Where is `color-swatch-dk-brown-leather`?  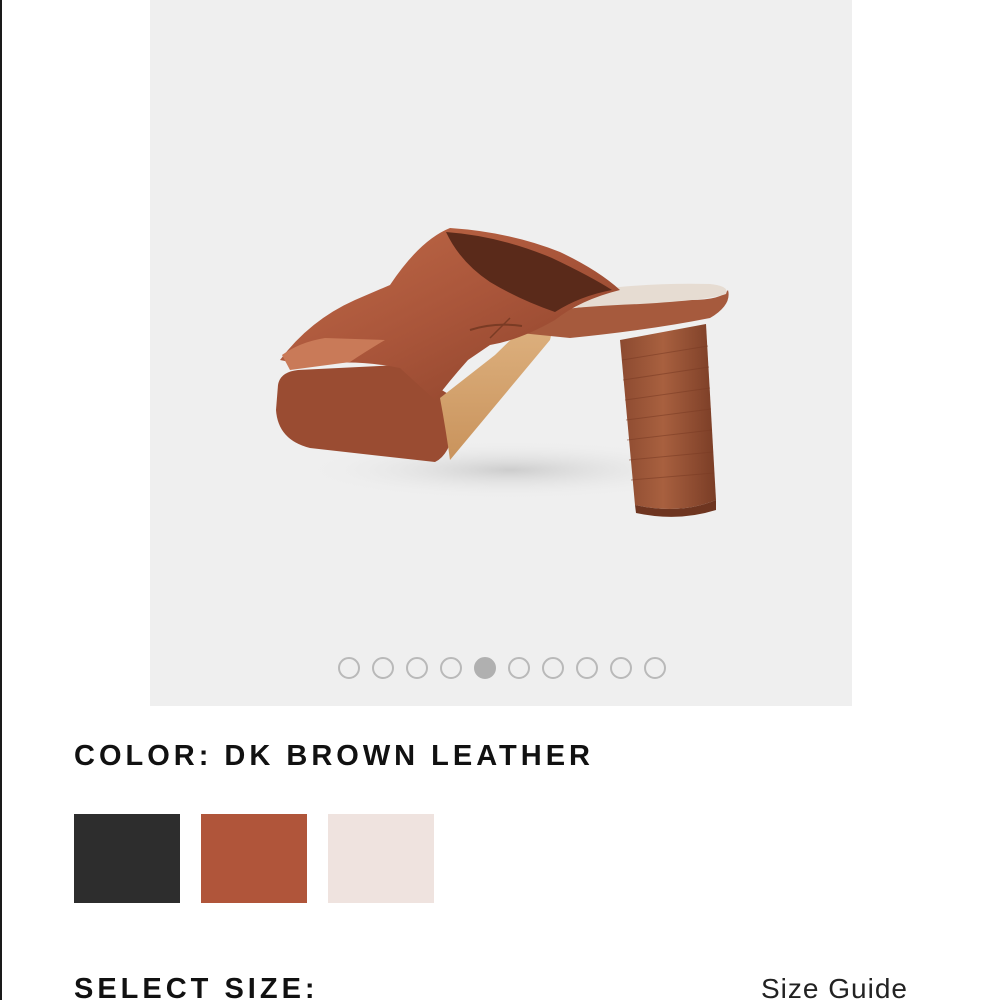
color-swatch-dk-brown-leather is located at coordinates (254, 858).